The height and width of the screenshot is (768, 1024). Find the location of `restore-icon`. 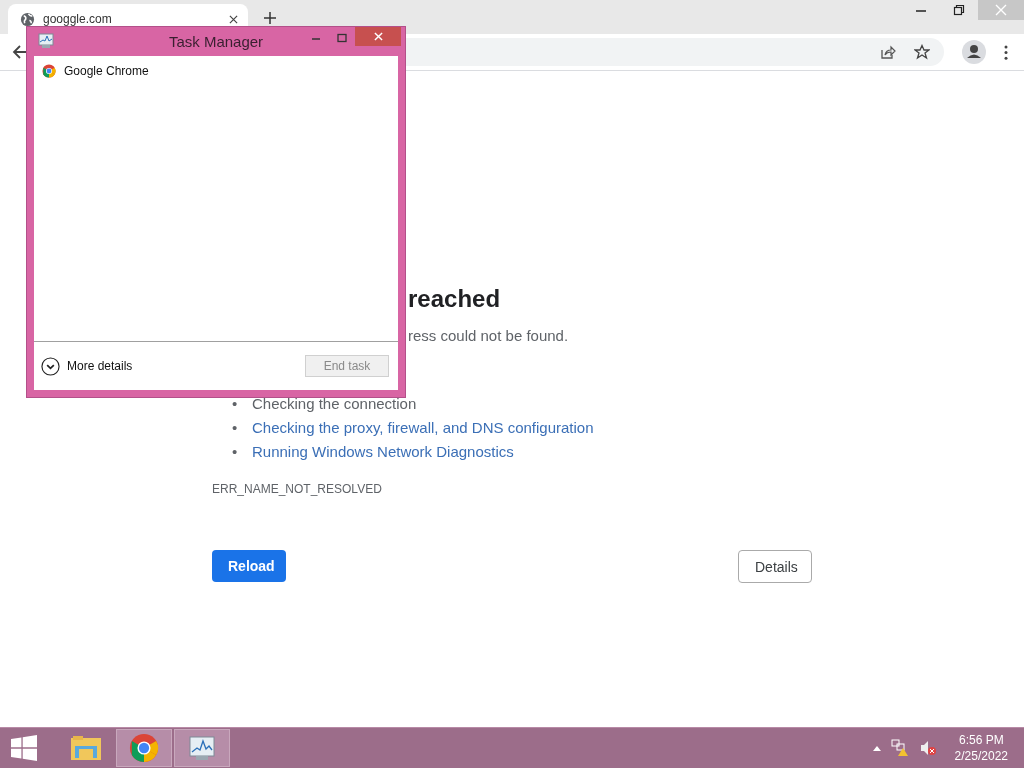

restore-icon is located at coordinates (959, 10).